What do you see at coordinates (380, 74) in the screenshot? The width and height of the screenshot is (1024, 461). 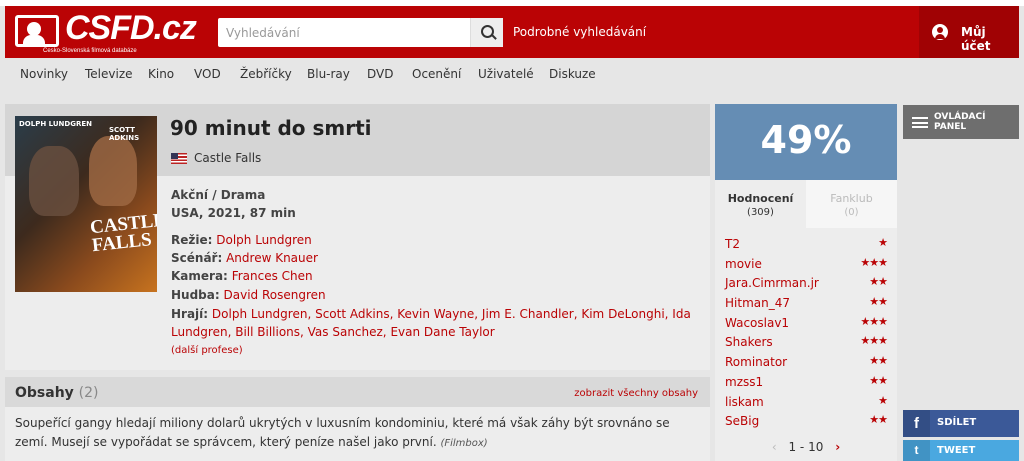 I see `nav-item-dvd: DVD` at bounding box center [380, 74].